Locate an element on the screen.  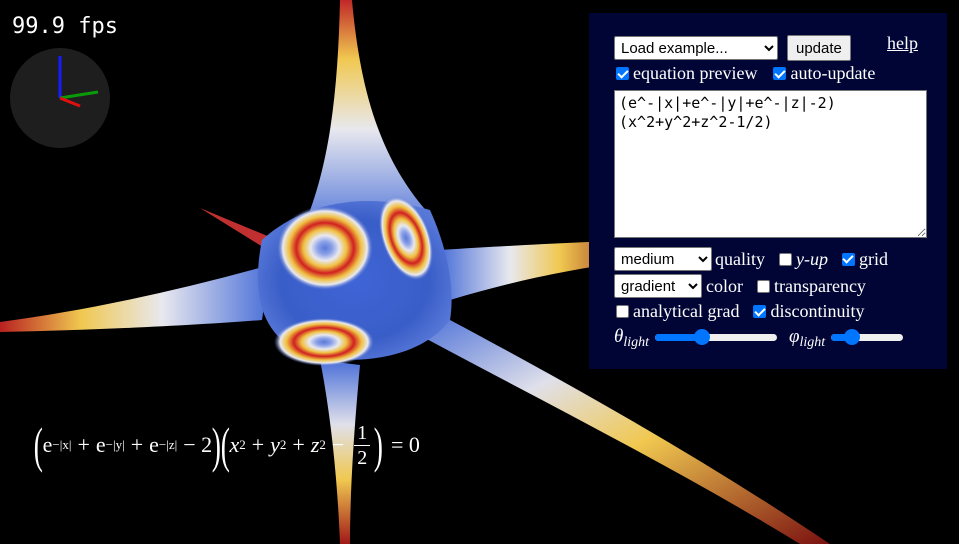
discontinuity-checkbox is located at coordinates (760, 311).